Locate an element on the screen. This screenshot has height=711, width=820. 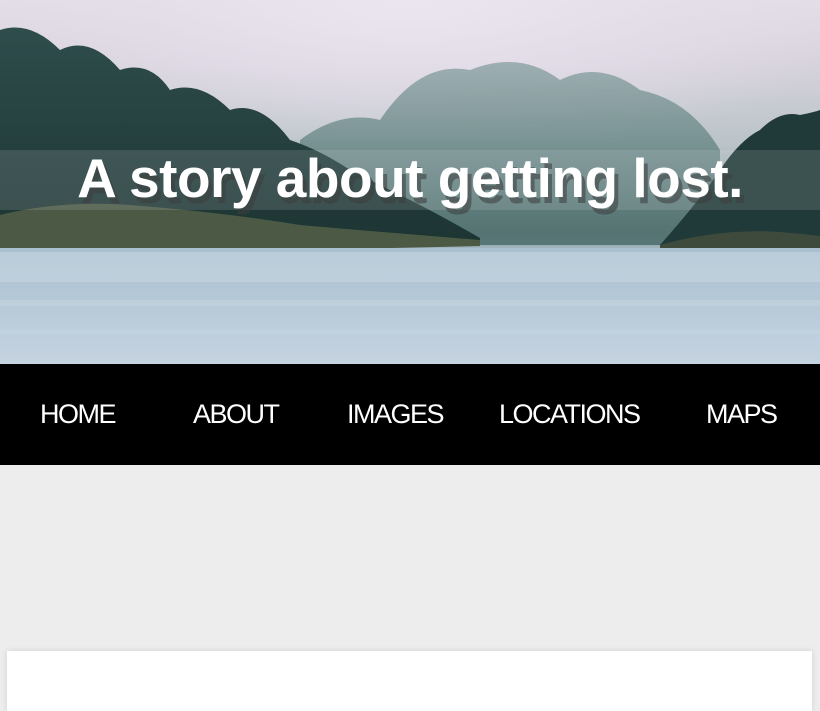
nav-item-about: ABOUT is located at coordinates (236, 414).